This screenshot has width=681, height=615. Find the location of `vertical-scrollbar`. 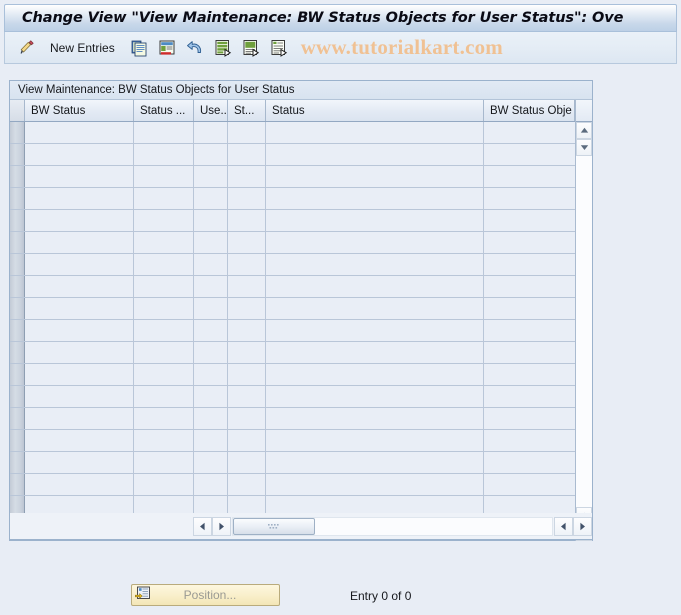

vertical-scrollbar is located at coordinates (583, 320).